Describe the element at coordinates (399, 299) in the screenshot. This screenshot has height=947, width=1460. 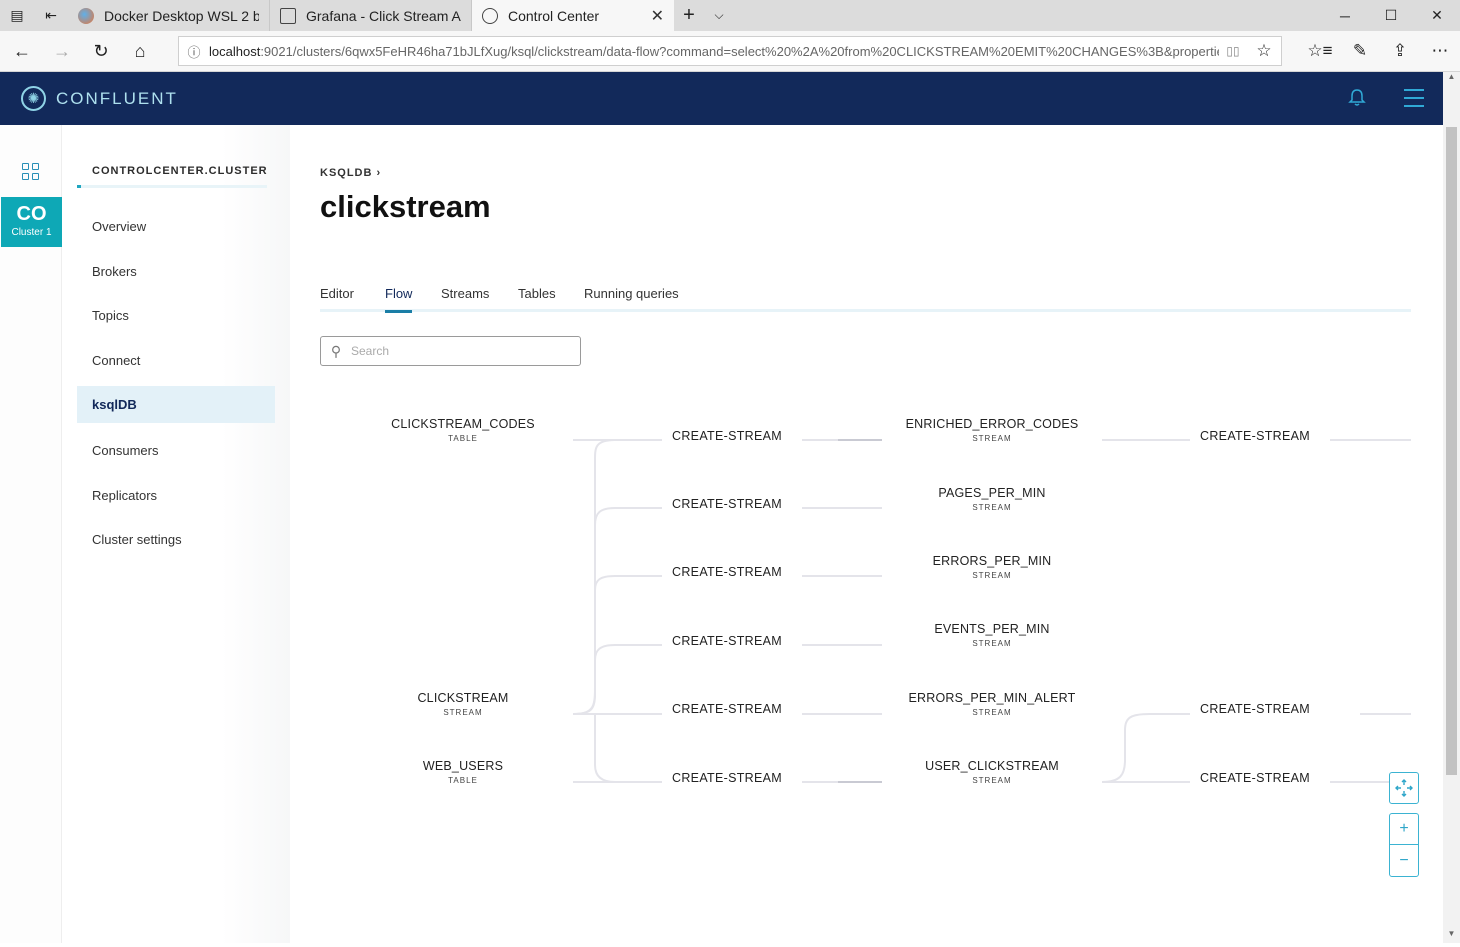
I see `tab-flow: Flow` at that location.